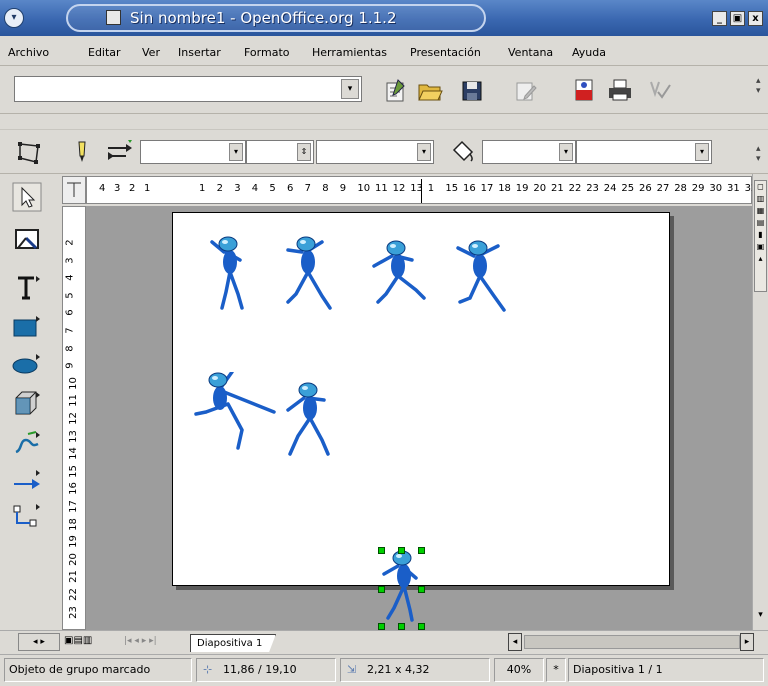 This screenshot has height=686, width=768. I want to click on menu-ventana: Ventana, so click(530, 52).